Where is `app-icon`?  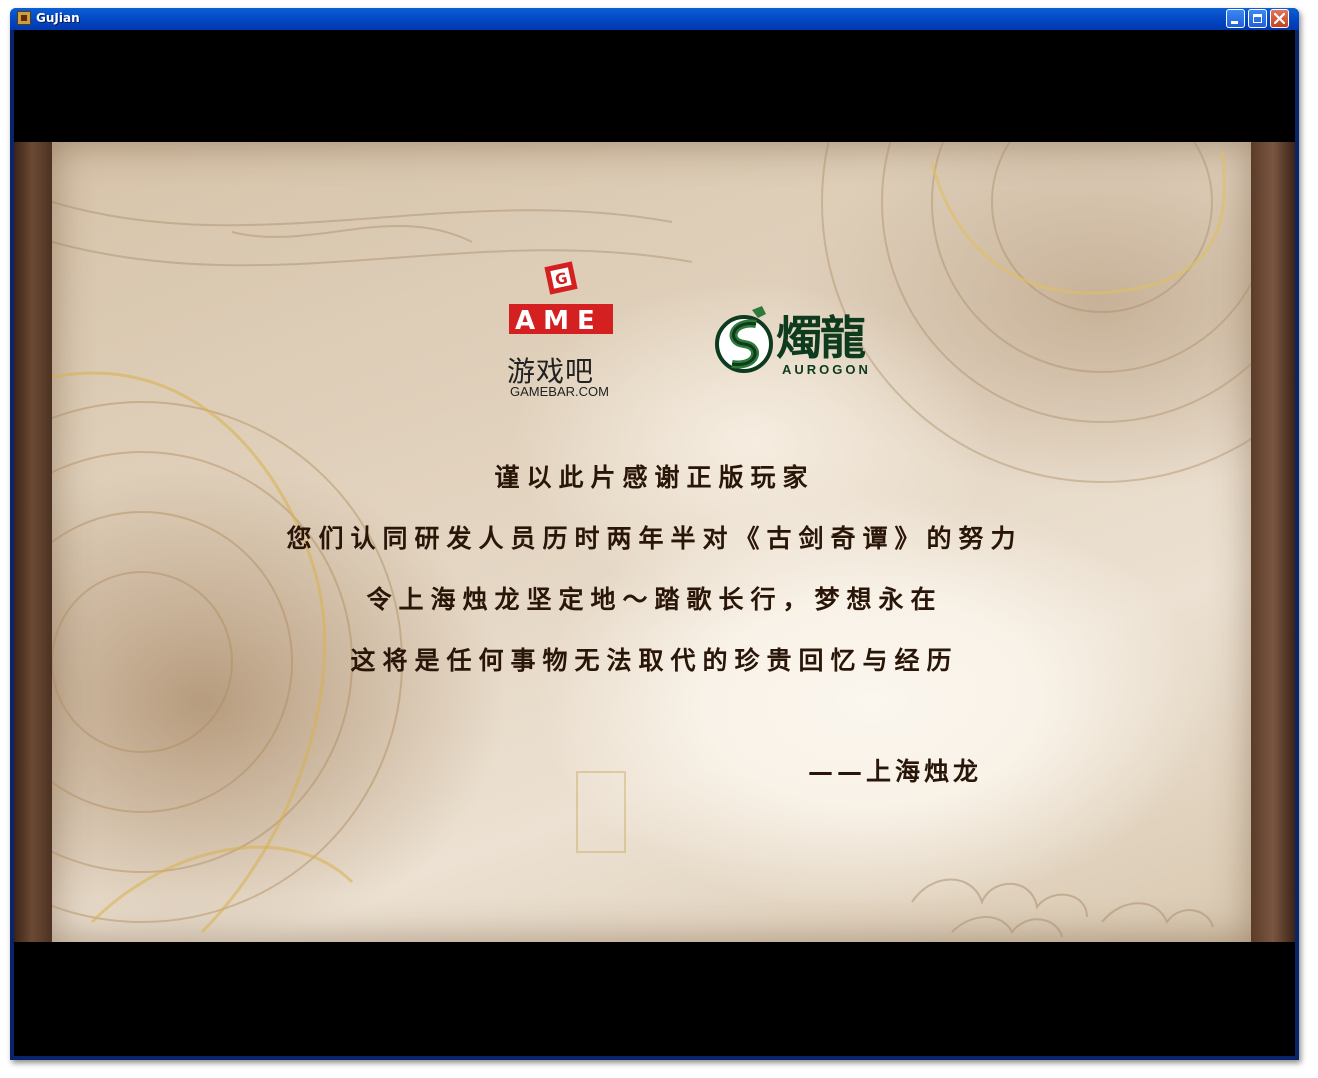 app-icon is located at coordinates (24, 18).